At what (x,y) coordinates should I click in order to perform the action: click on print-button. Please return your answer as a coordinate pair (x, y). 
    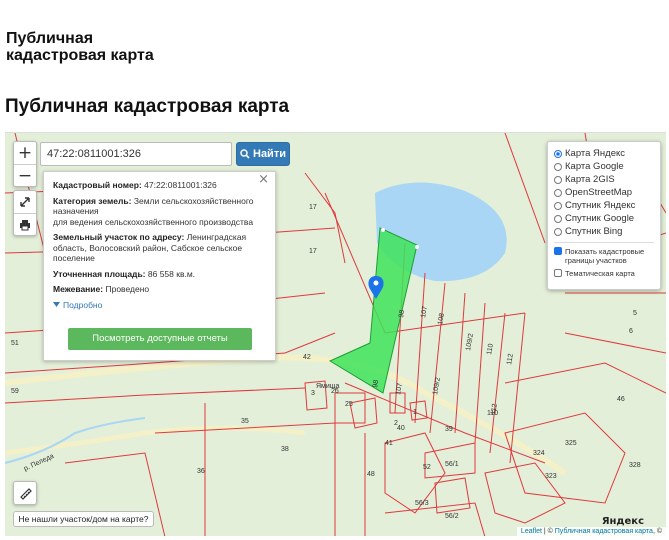
    Looking at the image, I should click on (25, 224).